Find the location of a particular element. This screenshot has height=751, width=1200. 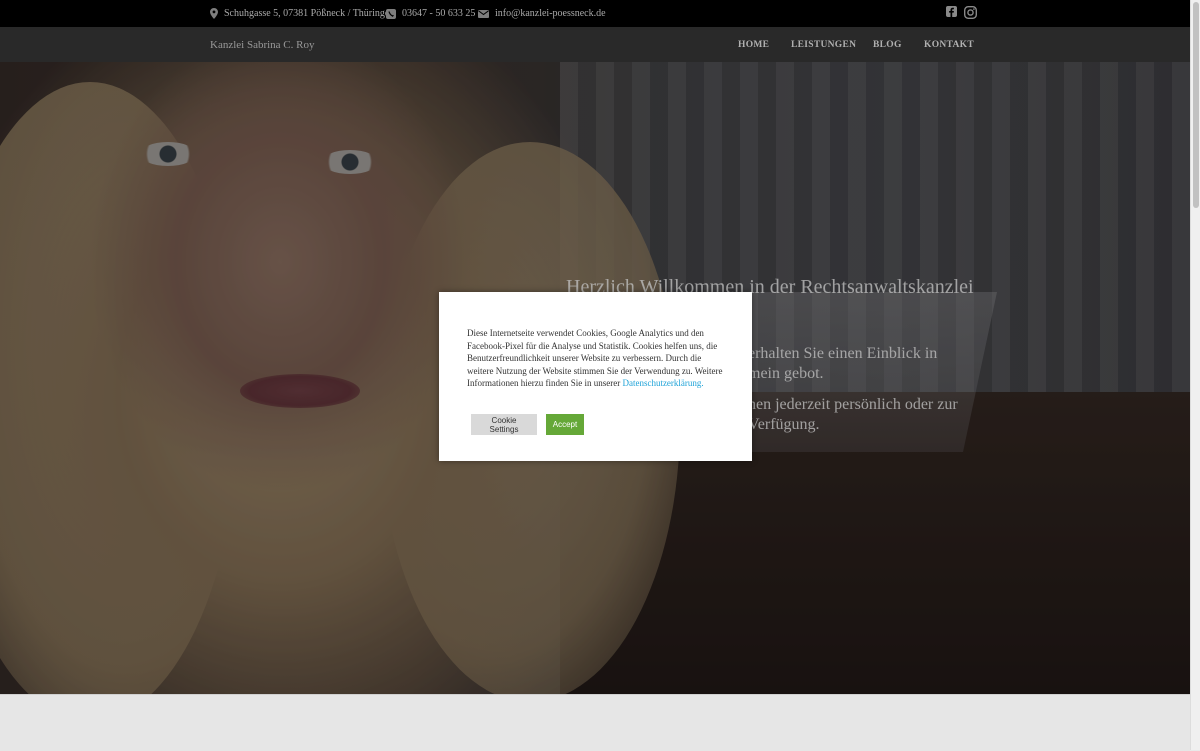

cookie-settings-button: Cookie Settings is located at coordinates (504, 424).